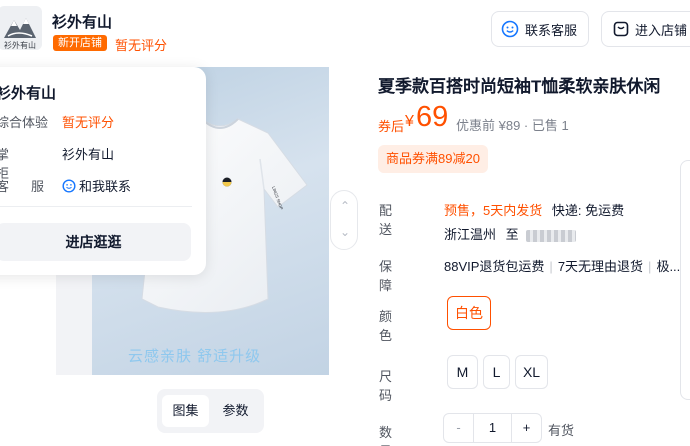 This screenshot has width=690, height=446. Describe the element at coordinates (588, 210) in the screenshot. I see `shipping-fee: 快递: 免运费` at that location.